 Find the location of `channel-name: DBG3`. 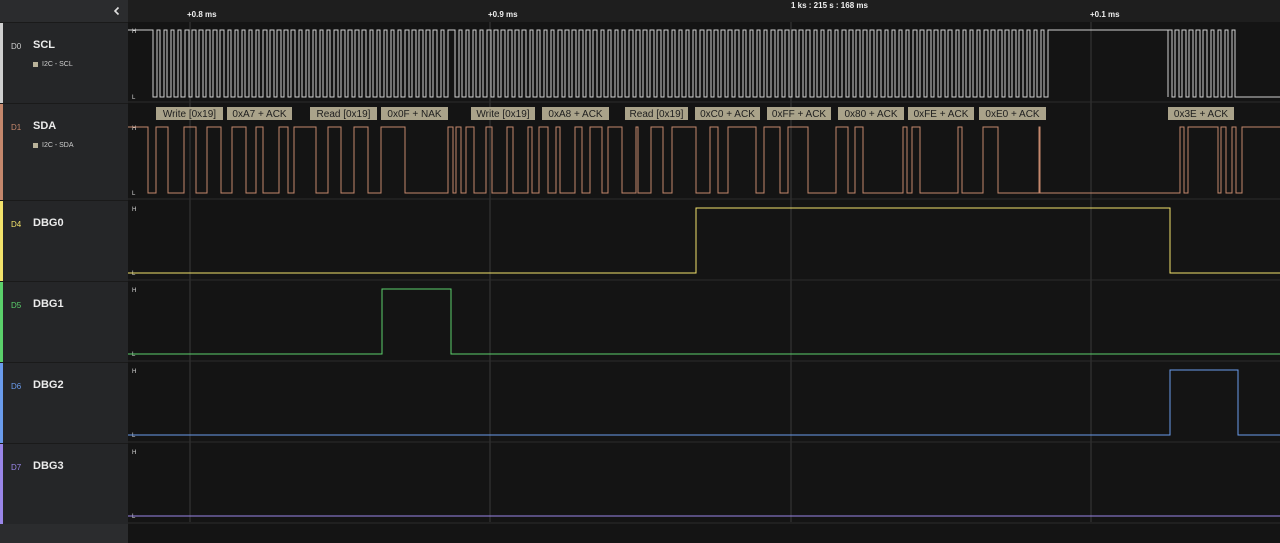

channel-name: DBG3 is located at coordinates (48, 466).